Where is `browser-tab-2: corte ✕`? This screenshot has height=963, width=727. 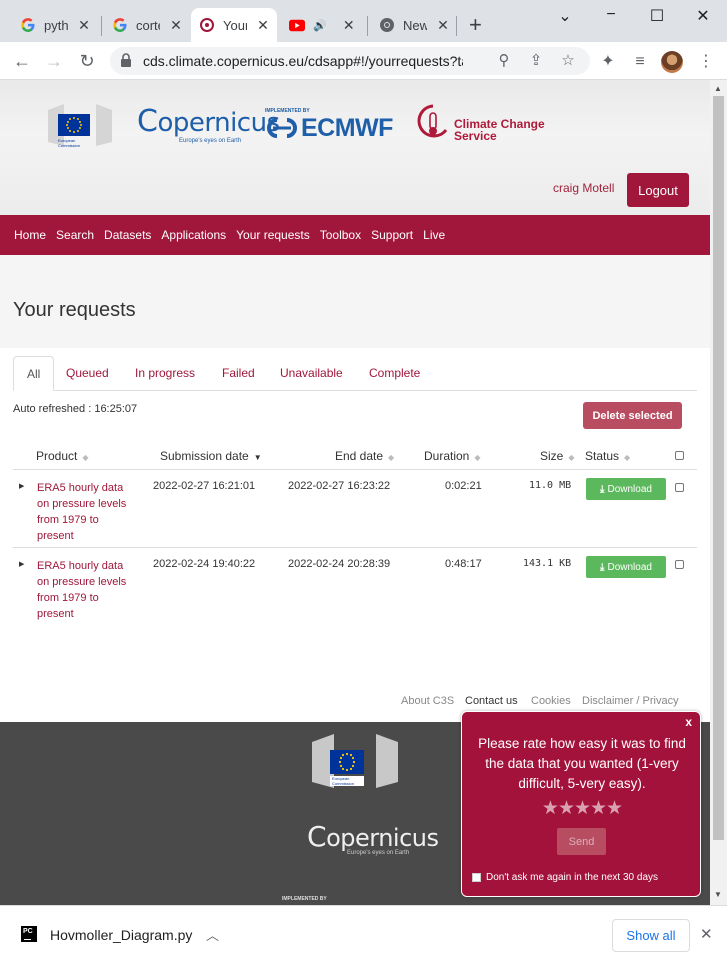
browser-tab-2: corte ✕ is located at coordinates (147, 25).